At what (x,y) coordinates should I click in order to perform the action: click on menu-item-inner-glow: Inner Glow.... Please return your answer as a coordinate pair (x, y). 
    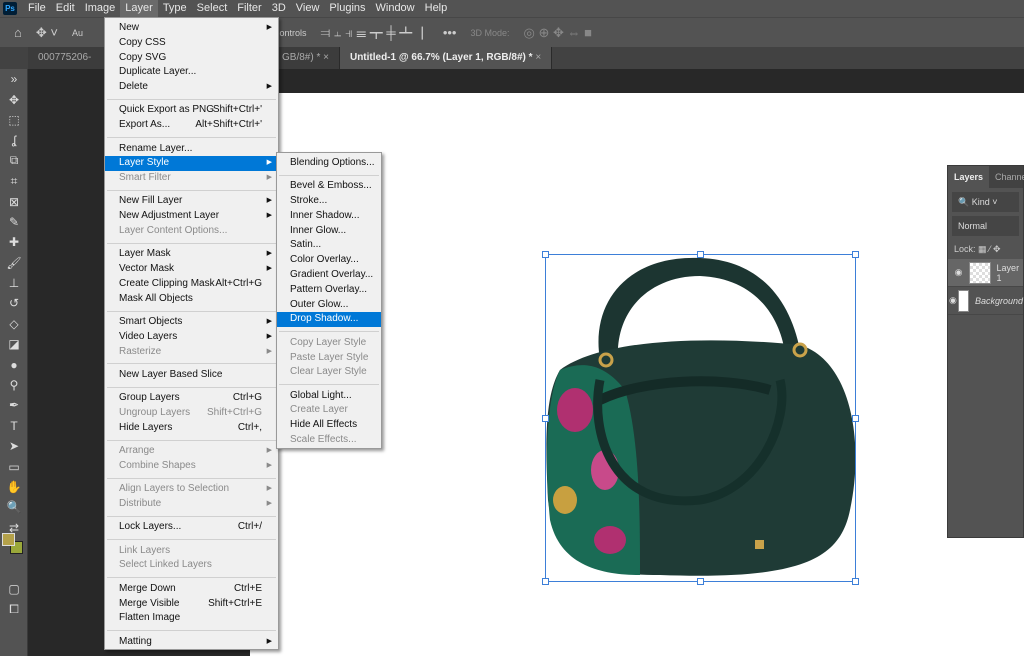
    Looking at the image, I should click on (329, 231).